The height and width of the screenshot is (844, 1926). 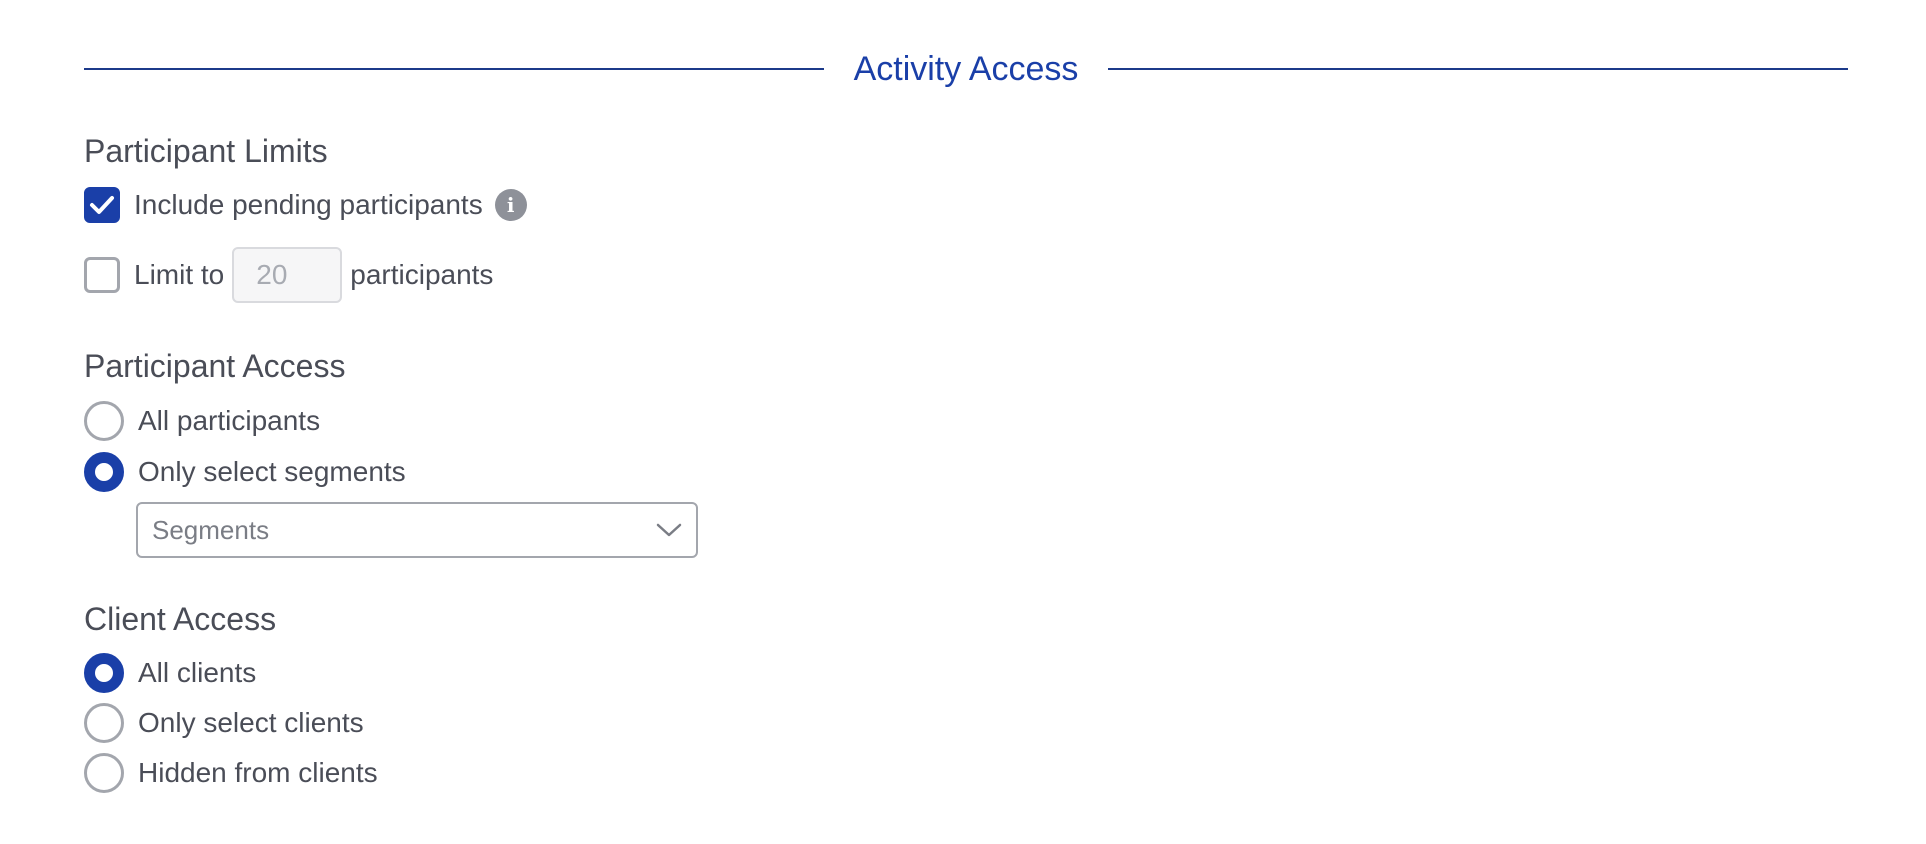 What do you see at coordinates (510, 205) in the screenshot?
I see `info-icon: i` at bounding box center [510, 205].